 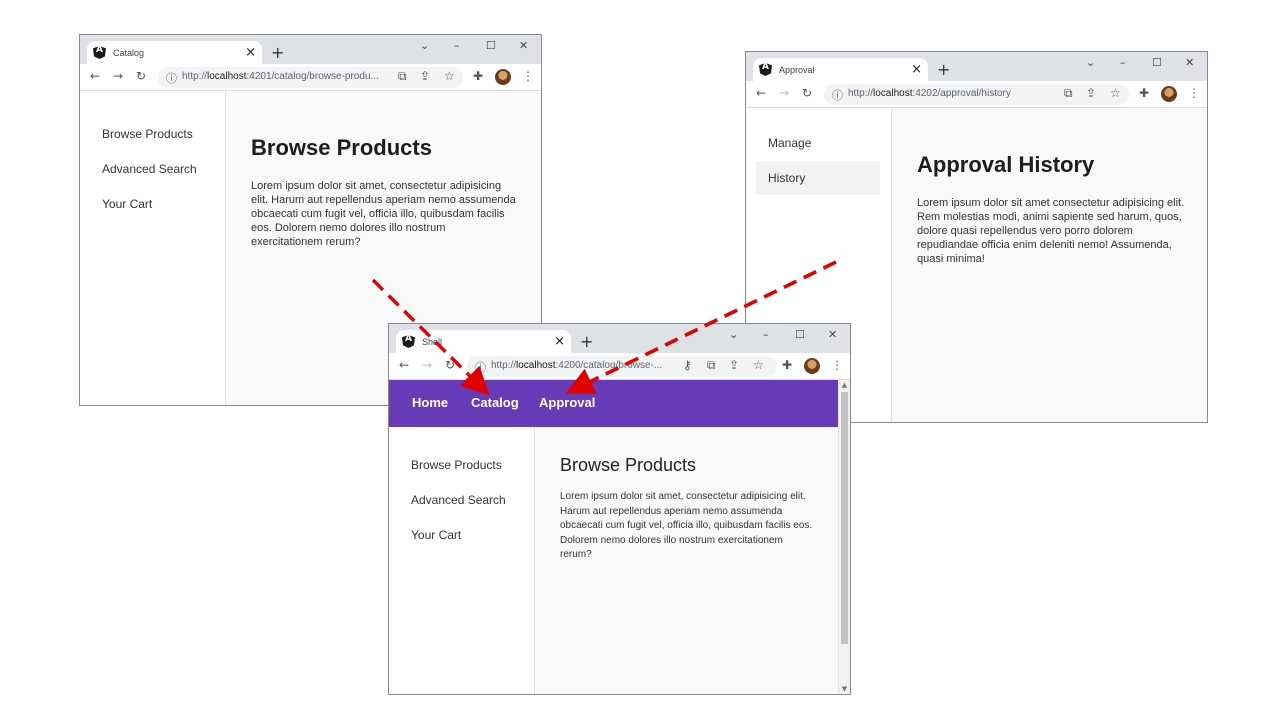 I want to click on title-bar: Catalog × + ⌄ – ☐ ✕, so click(x=310, y=49).